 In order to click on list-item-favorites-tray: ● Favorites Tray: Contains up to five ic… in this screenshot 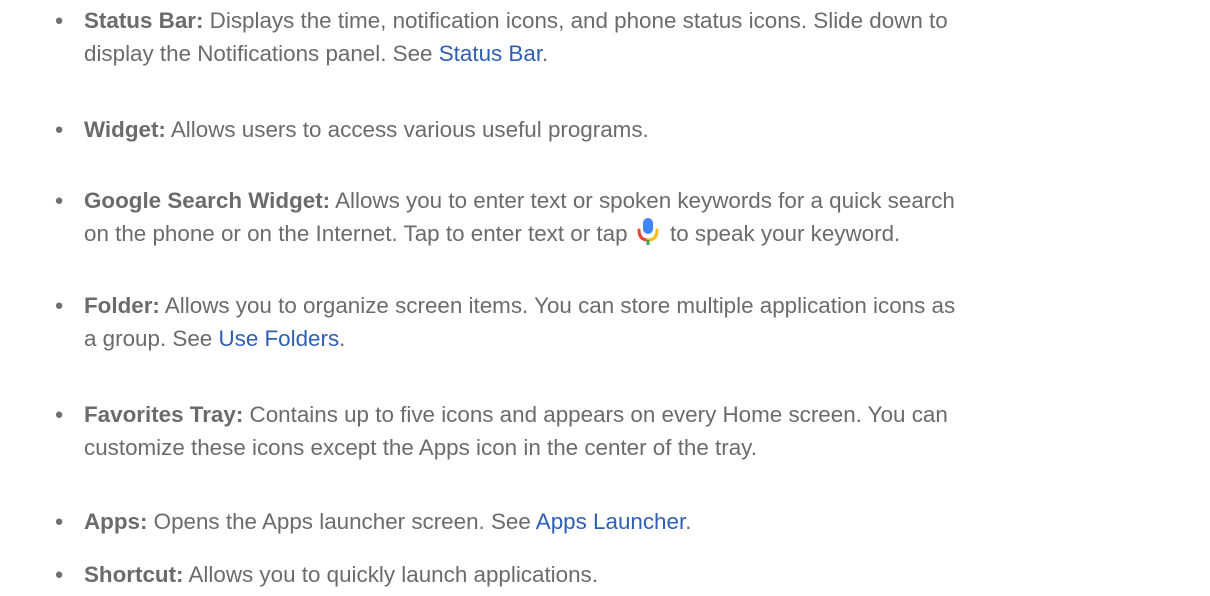, I will do `click(623, 431)`.